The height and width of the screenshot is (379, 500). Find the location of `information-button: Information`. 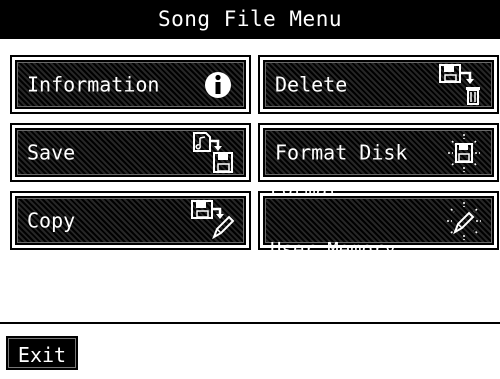

information-button: Information is located at coordinates (130, 84).